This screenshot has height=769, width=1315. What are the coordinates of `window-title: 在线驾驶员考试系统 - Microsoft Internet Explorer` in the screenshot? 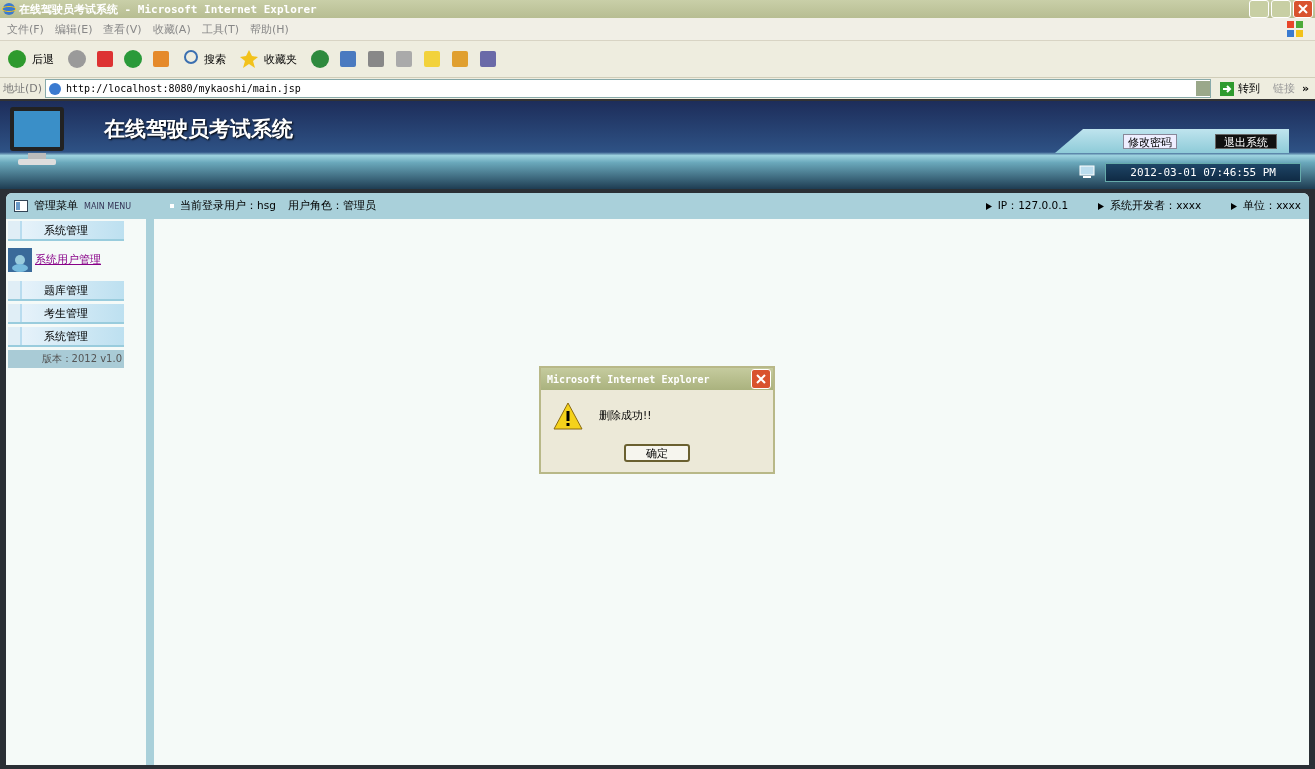 It's located at (168, 9).